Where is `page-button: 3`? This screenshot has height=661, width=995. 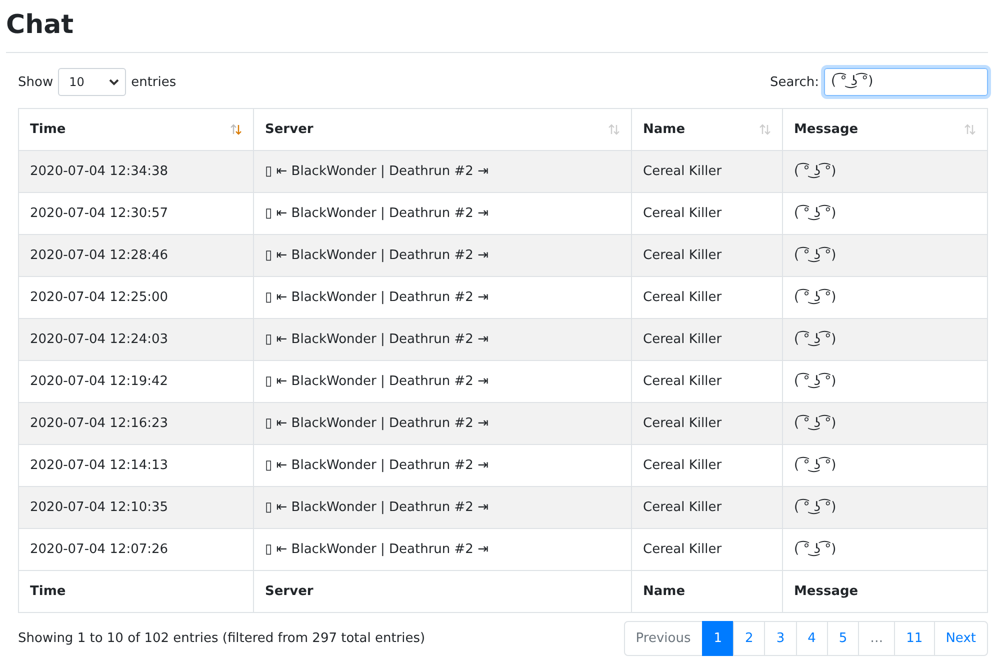
page-button: 3 is located at coordinates (780, 638).